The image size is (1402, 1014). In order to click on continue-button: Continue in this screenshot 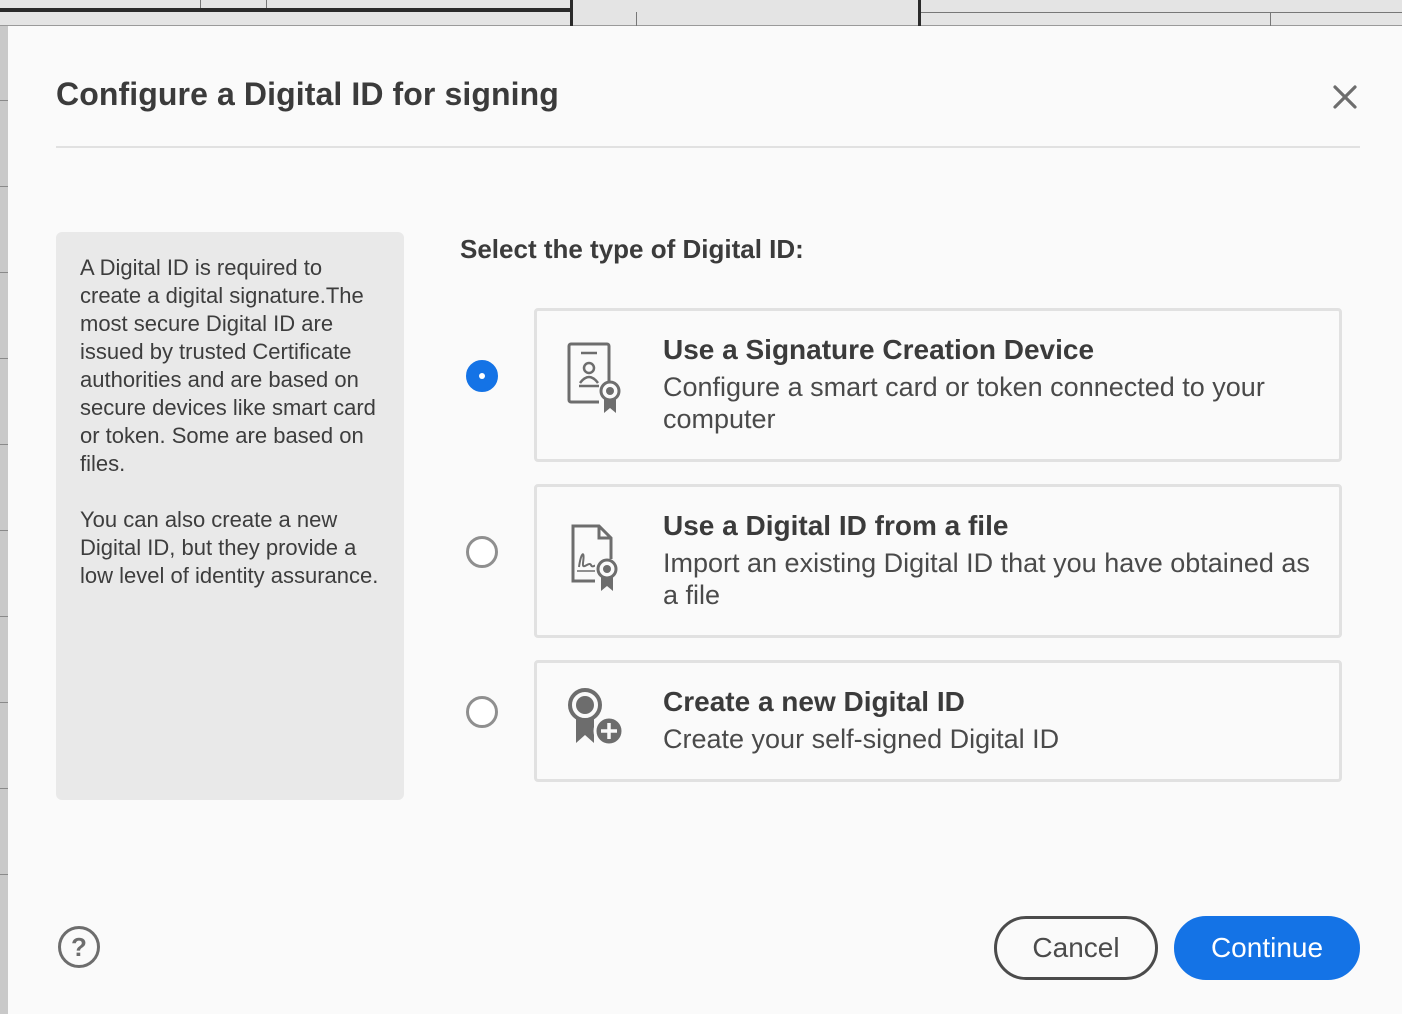, I will do `click(1267, 948)`.